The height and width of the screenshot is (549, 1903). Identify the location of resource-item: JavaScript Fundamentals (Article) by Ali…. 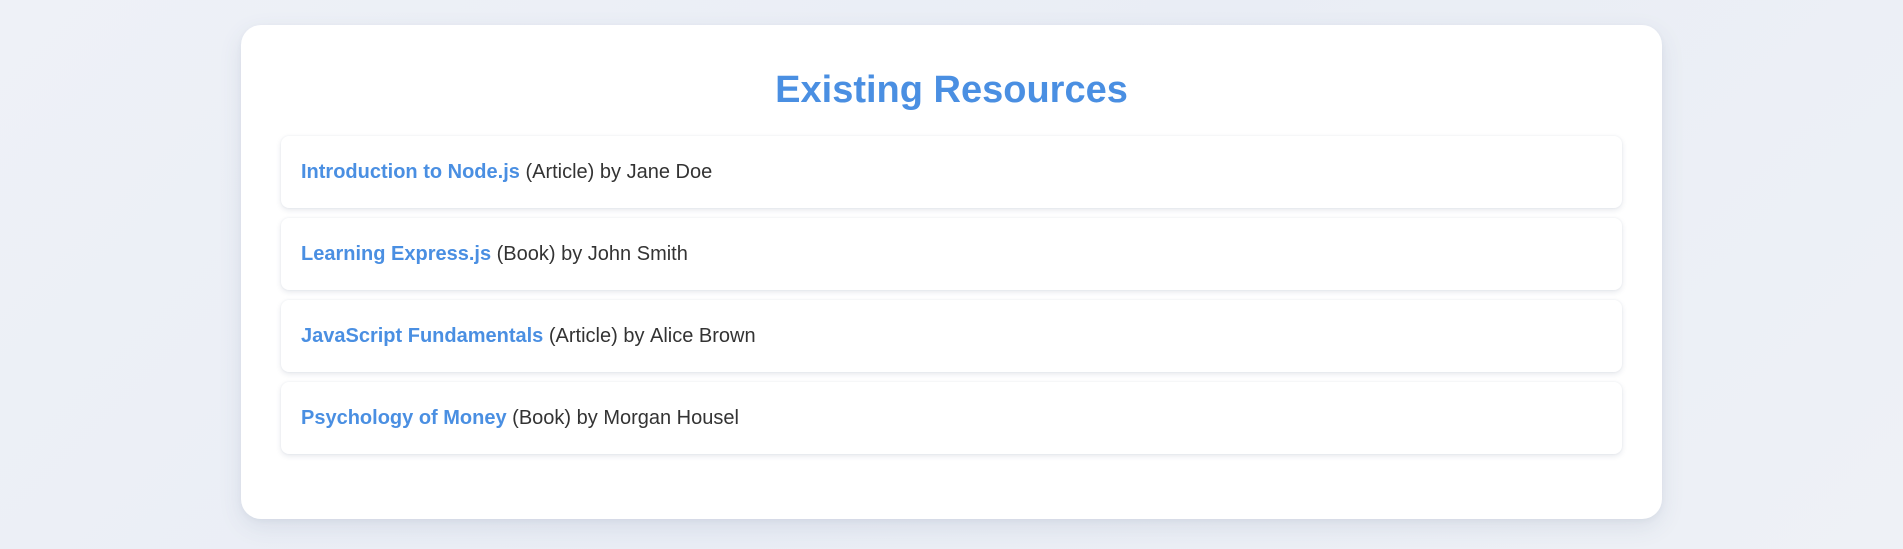
(951, 336).